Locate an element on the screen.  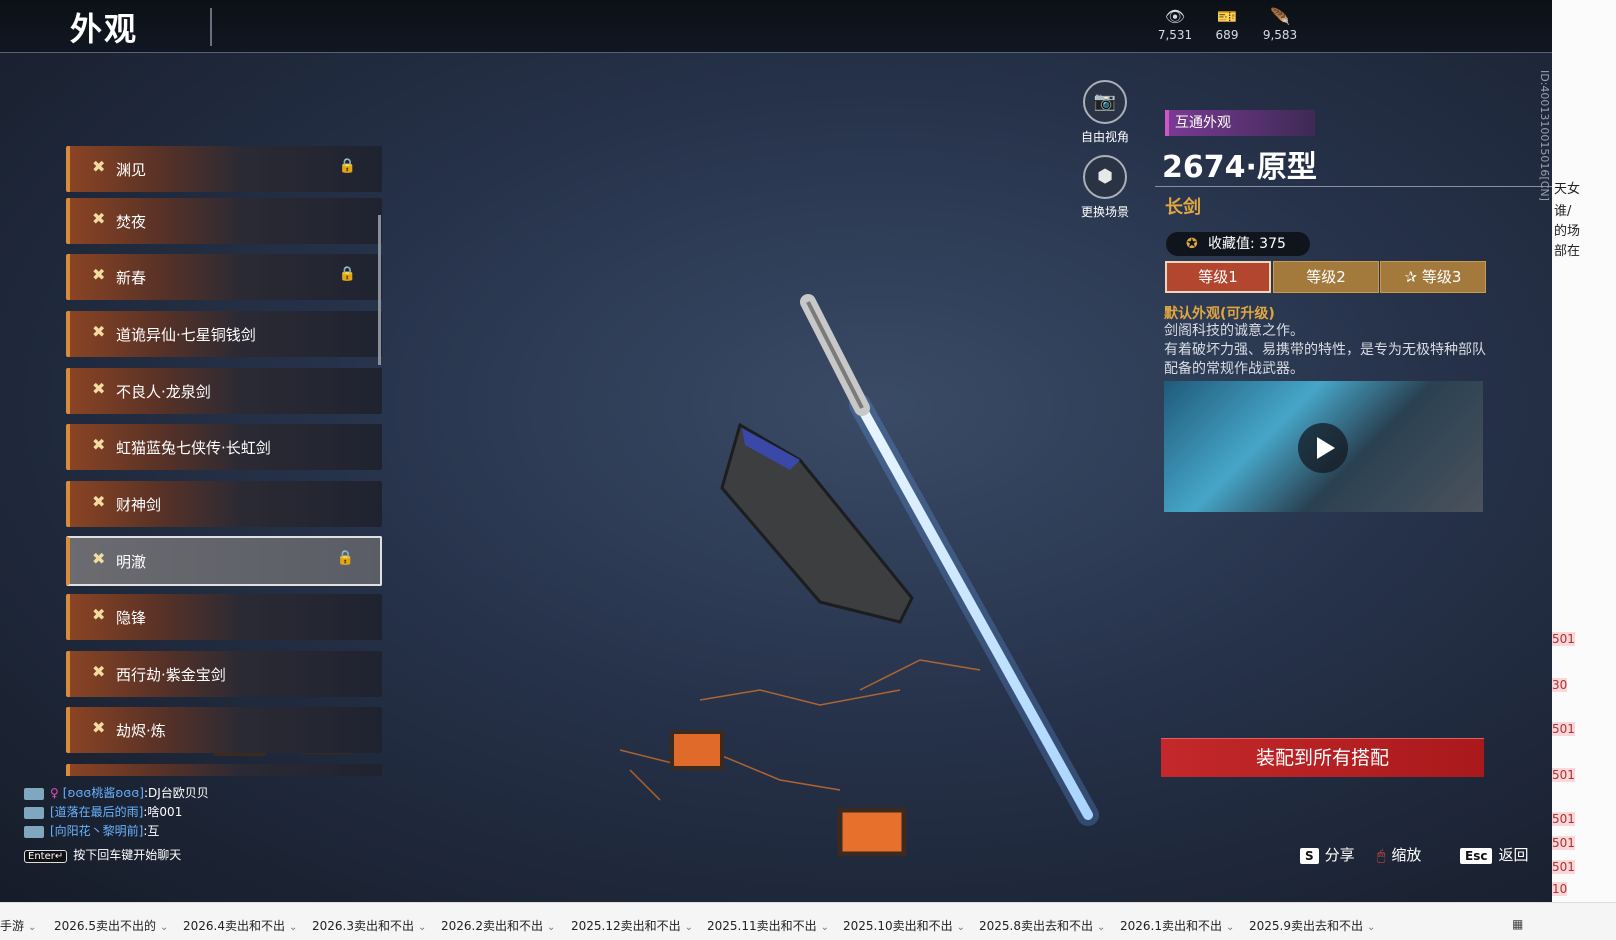
list-item: ✖ 虹猫蓝兔七侠传·长虹剑 is located at coordinates (224, 447).